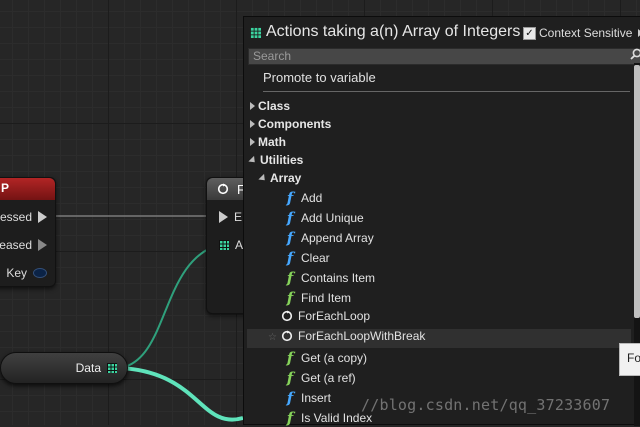 Image resolution: width=640 pixels, height=427 pixels. Describe the element at coordinates (295, 124) in the screenshot. I see `category-label: Components` at that location.